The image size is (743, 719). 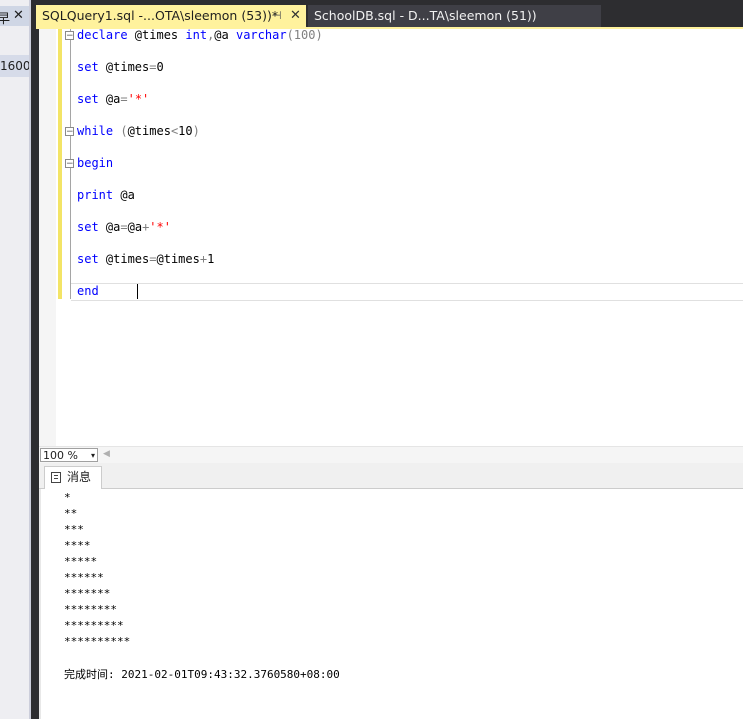 I want to click on message-line: *****, so click(x=81, y=561).